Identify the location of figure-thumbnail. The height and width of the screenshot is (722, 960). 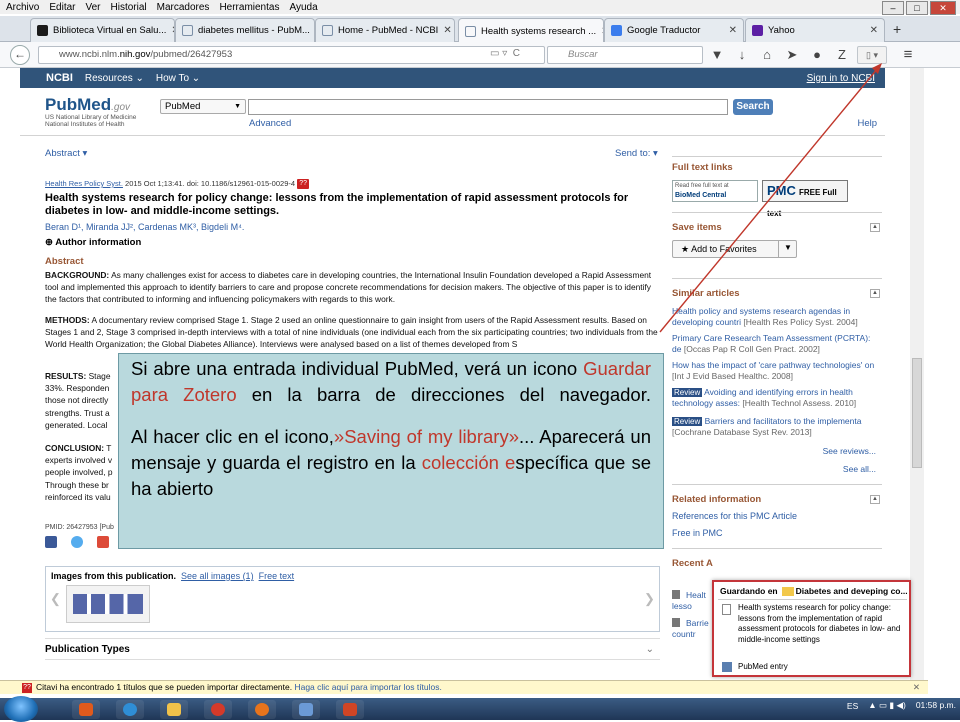
(108, 604).